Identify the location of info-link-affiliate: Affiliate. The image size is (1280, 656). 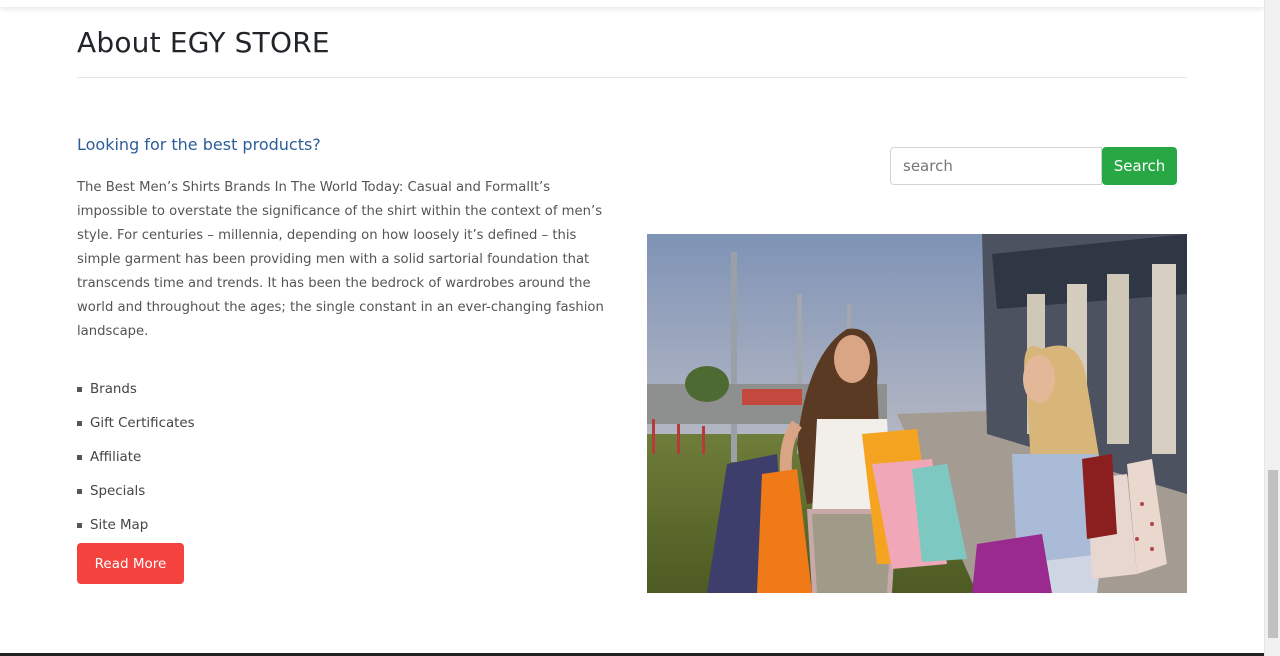
(349, 457).